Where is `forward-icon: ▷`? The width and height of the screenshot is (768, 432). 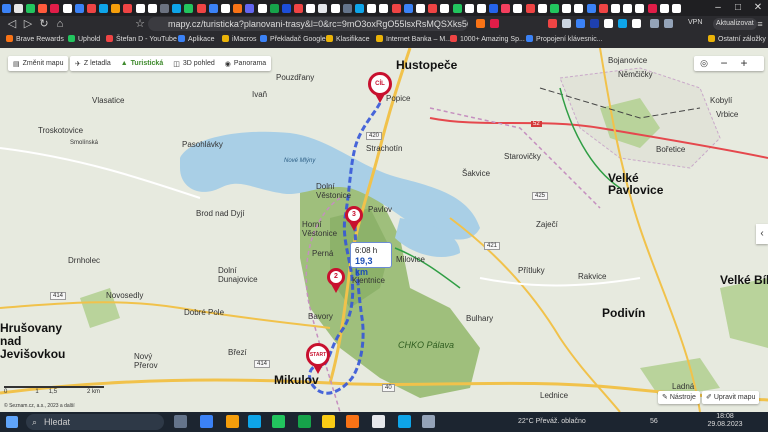 forward-icon: ▷ is located at coordinates (28, 24).